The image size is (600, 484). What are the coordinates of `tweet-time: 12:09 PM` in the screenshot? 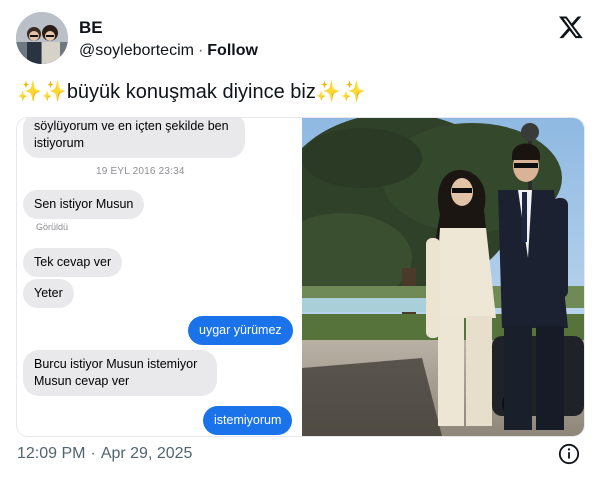 It's located at (51, 453).